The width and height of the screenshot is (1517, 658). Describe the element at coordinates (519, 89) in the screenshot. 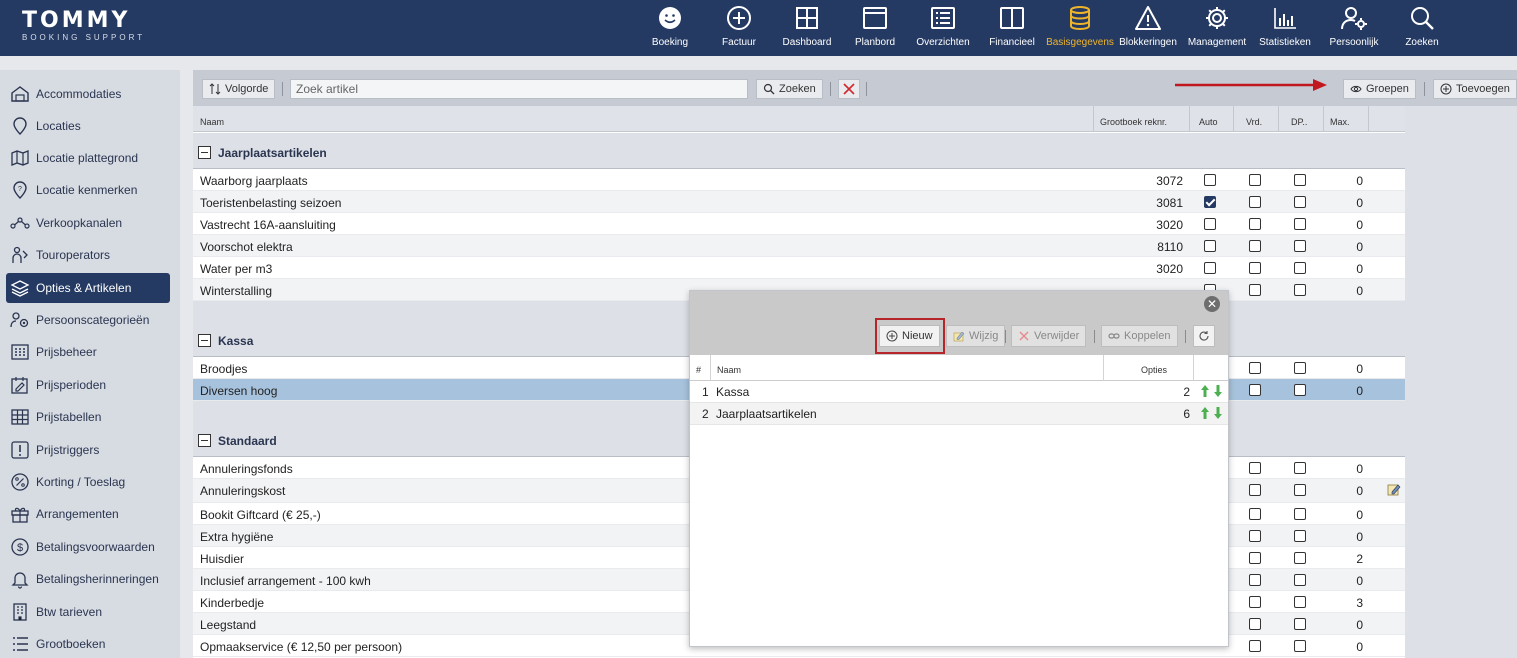

I see `search-input` at that location.